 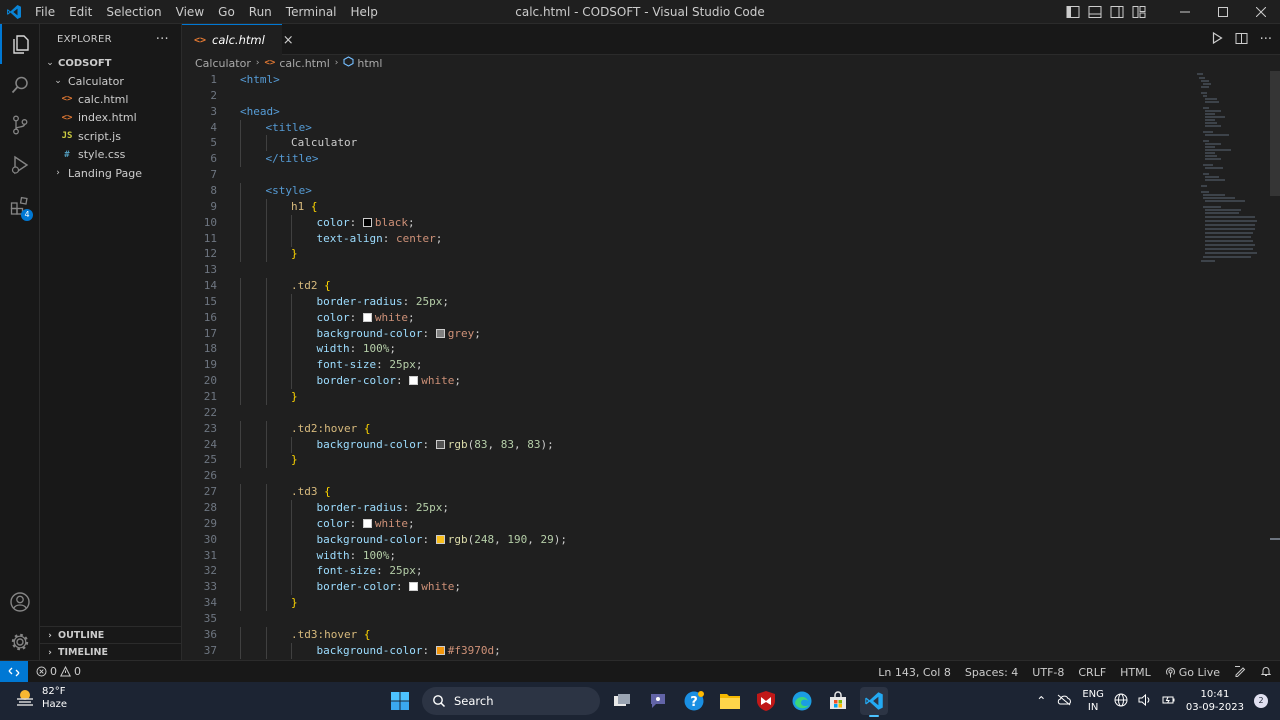 What do you see at coordinates (1095, 12) in the screenshot?
I see `toggle-panel-icon` at bounding box center [1095, 12].